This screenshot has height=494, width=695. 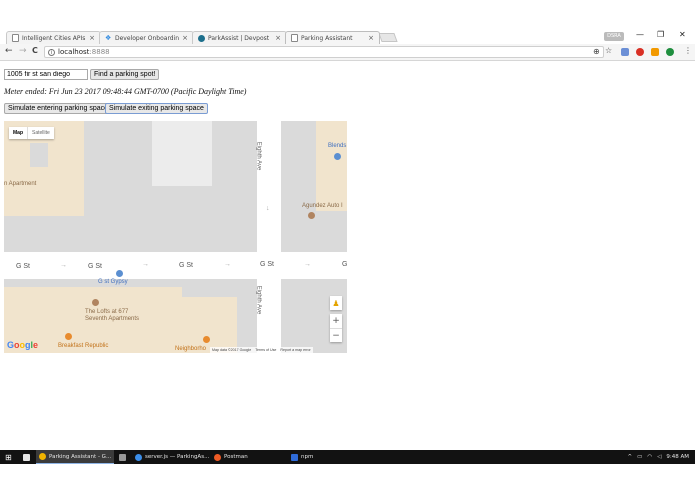 I want to click on taskbar-item-label: Postman, so click(x=236, y=457).